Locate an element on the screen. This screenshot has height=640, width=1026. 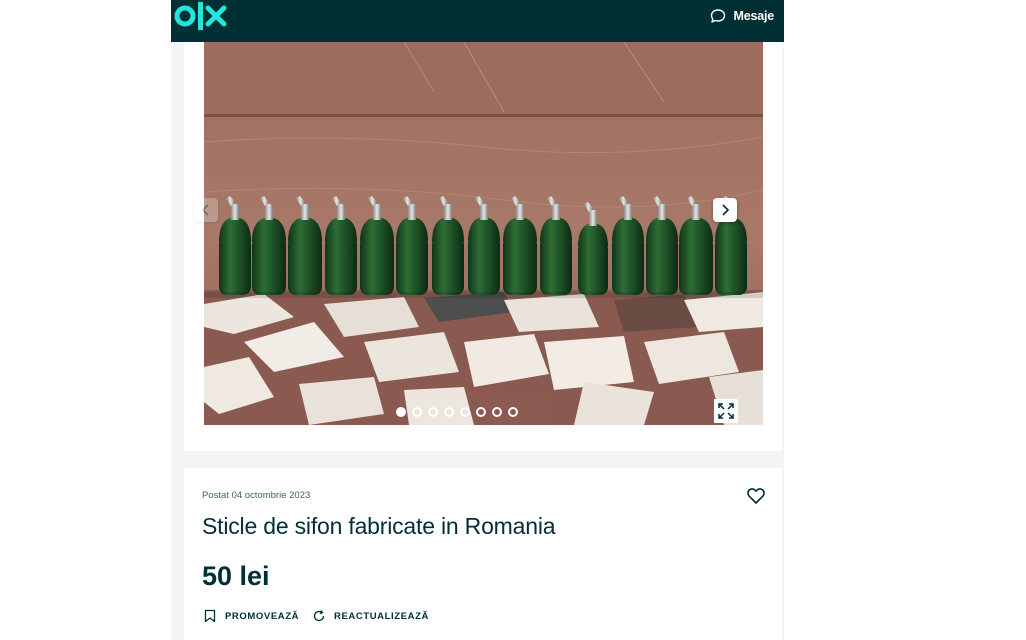
heart-icon is located at coordinates (756, 496).